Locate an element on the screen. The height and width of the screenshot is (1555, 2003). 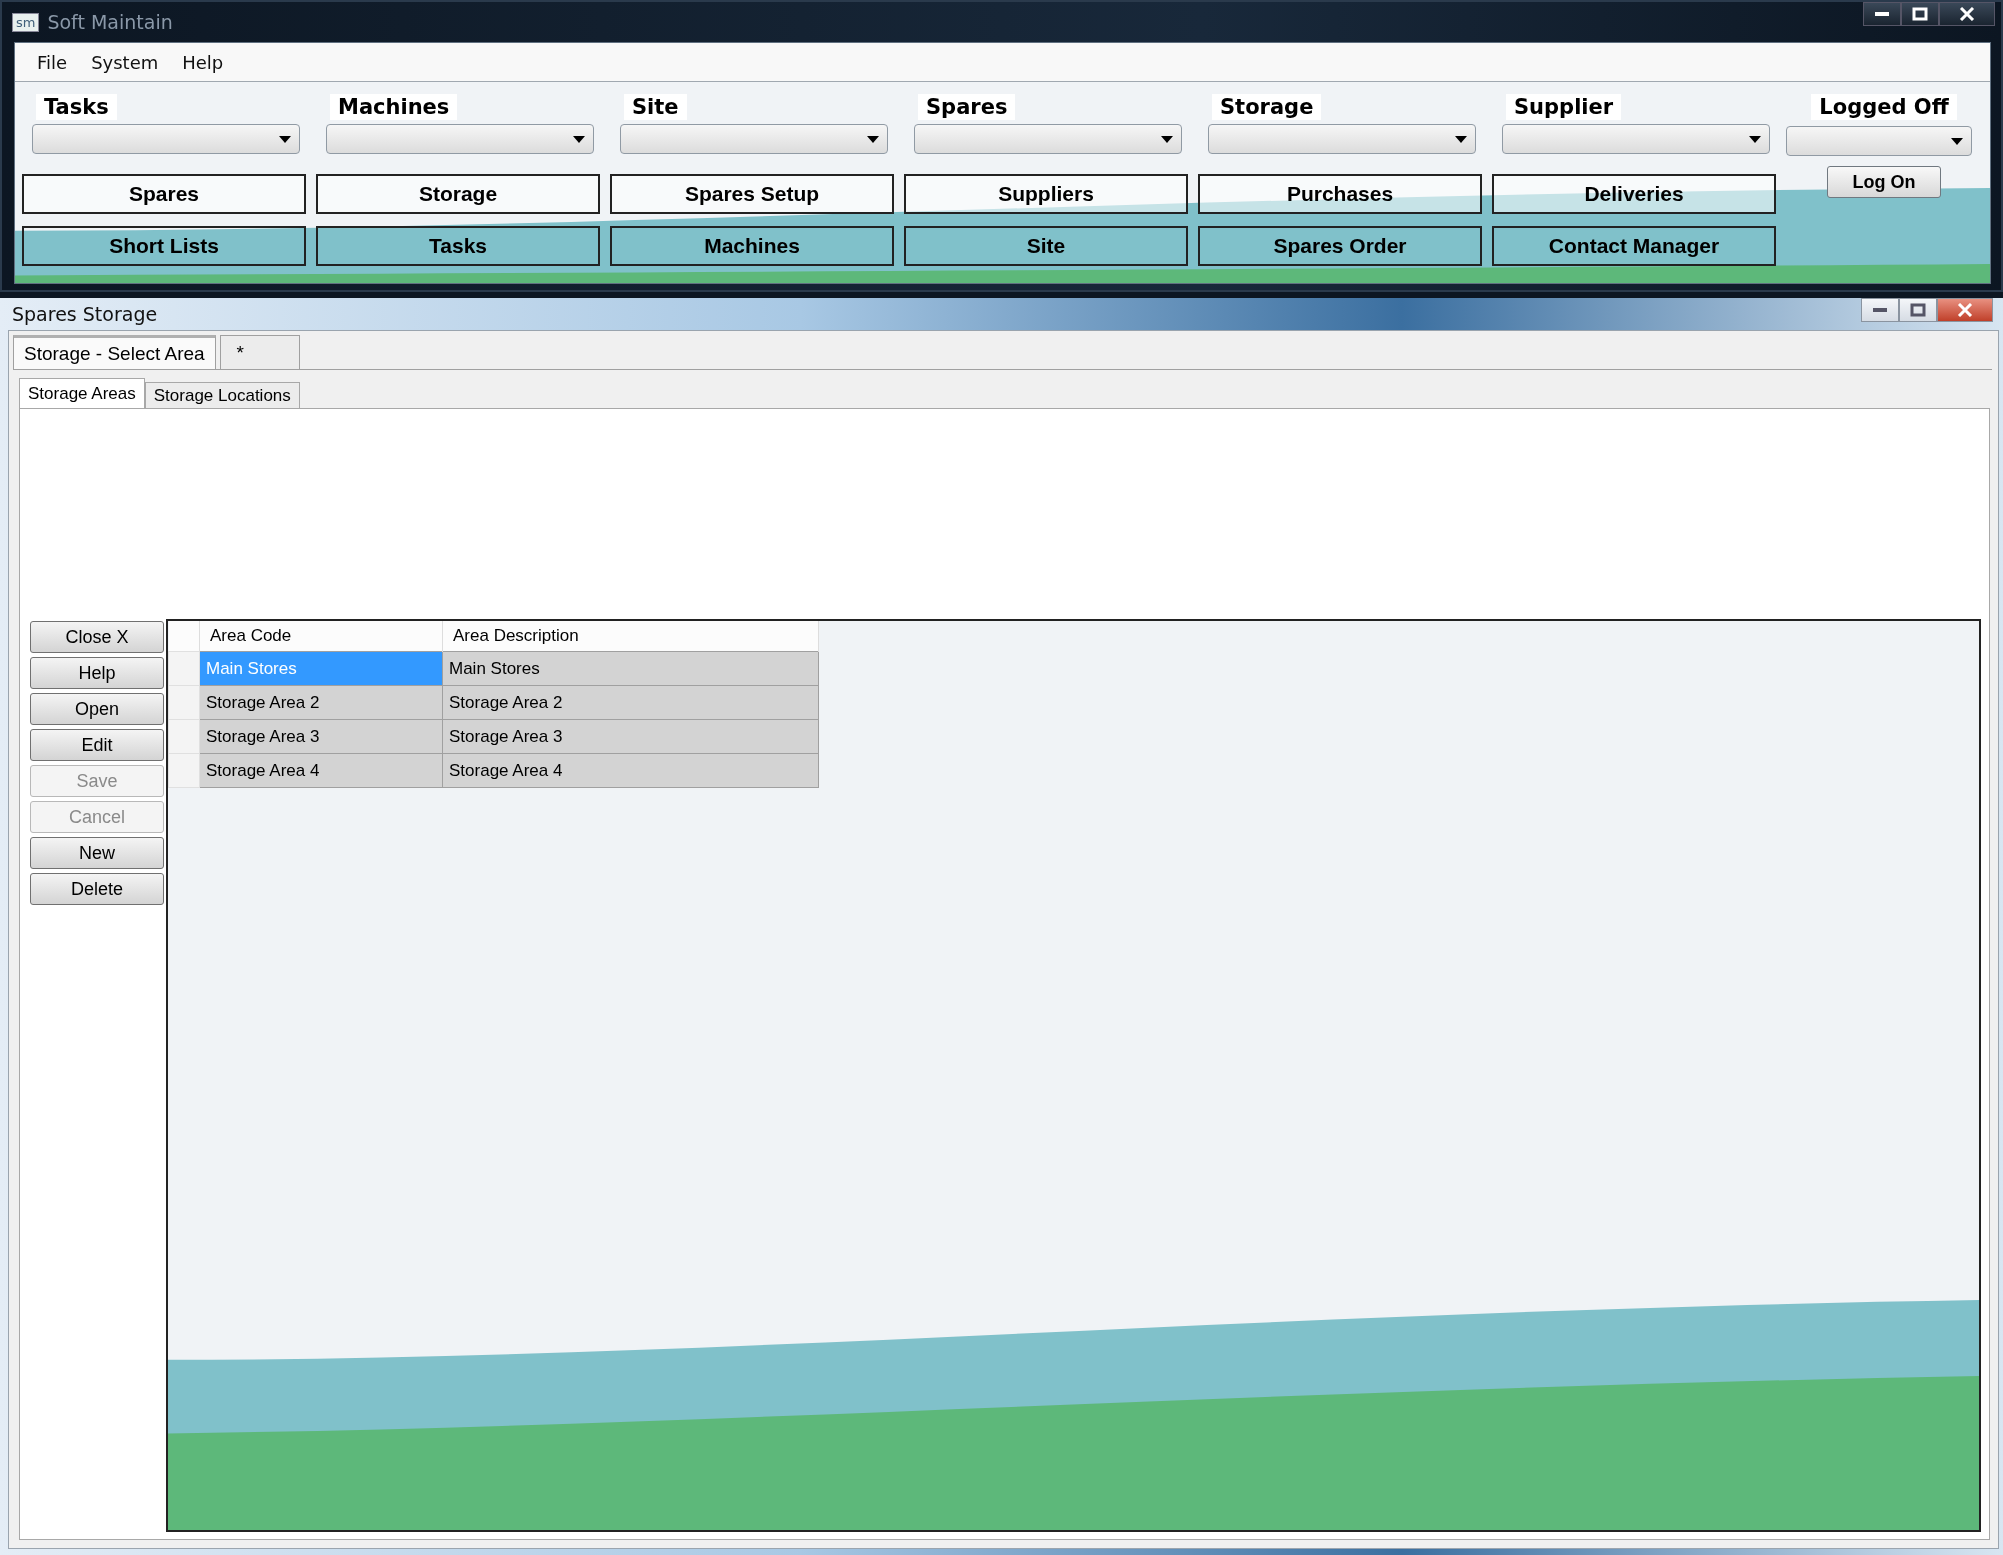
nav-button: Tasks is located at coordinates (458, 246).